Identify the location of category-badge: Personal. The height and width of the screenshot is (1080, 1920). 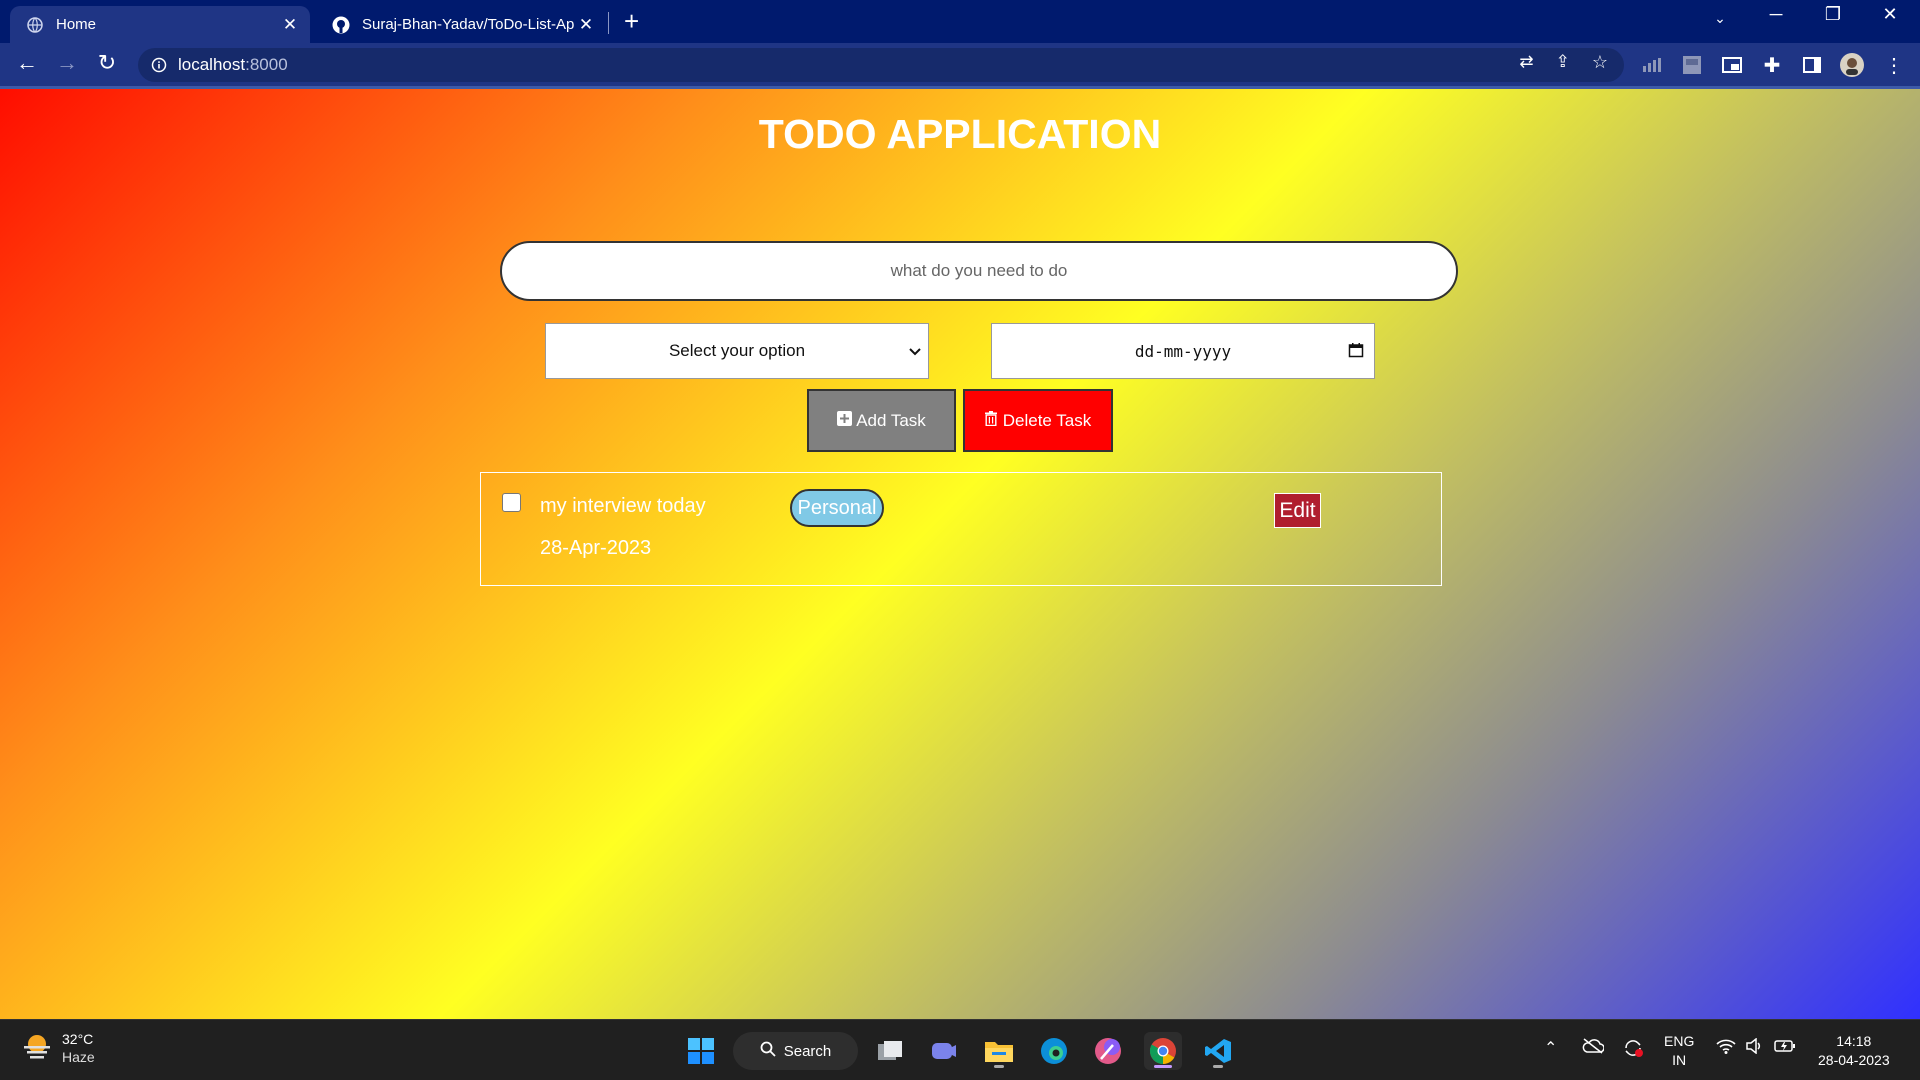
(837, 508).